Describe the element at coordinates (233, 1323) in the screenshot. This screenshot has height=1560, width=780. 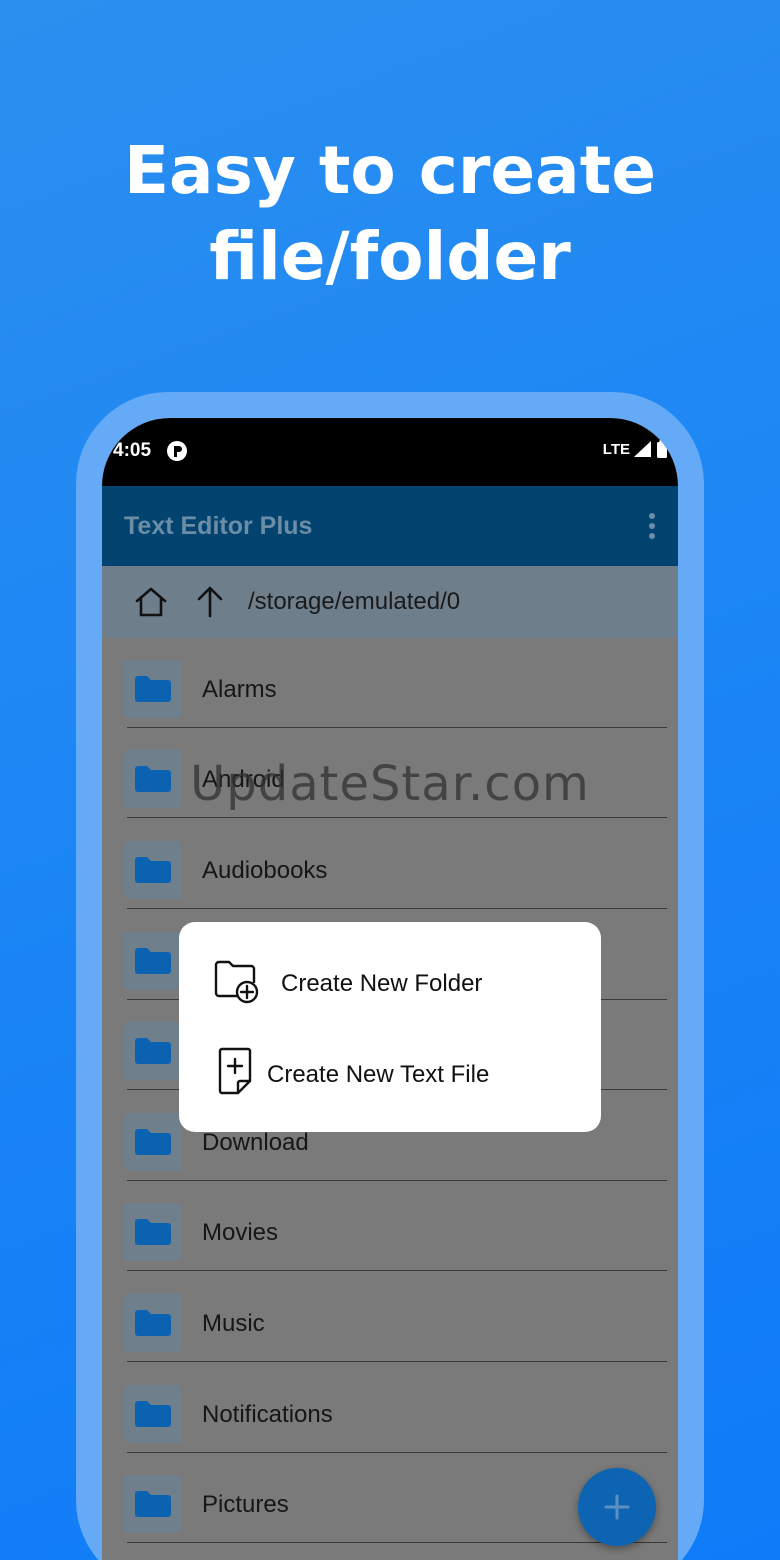
I see `folder-name: Music` at that location.